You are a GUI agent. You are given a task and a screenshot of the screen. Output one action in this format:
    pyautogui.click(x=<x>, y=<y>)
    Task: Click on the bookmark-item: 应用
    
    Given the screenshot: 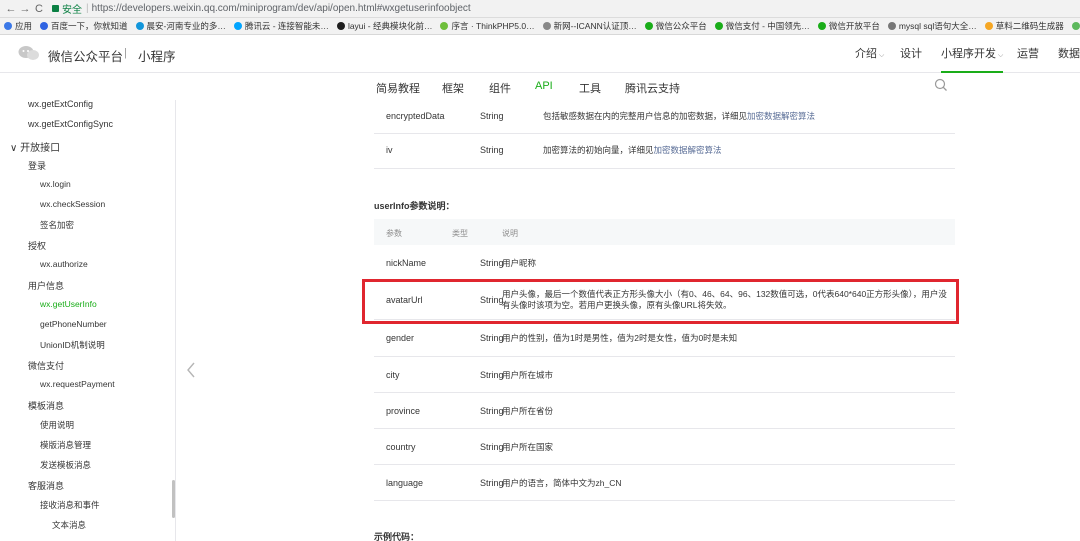 What is the action you would take?
    pyautogui.click(x=18, y=26)
    